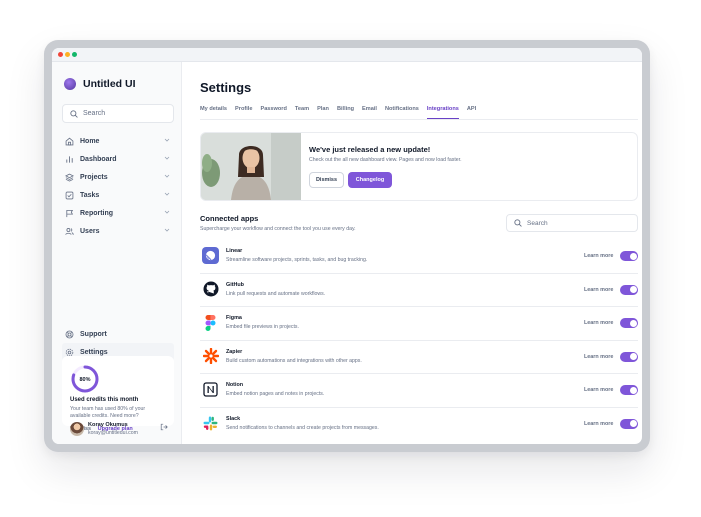 The width and height of the screenshot is (701, 517). I want to click on tab-email: Email, so click(369, 112).